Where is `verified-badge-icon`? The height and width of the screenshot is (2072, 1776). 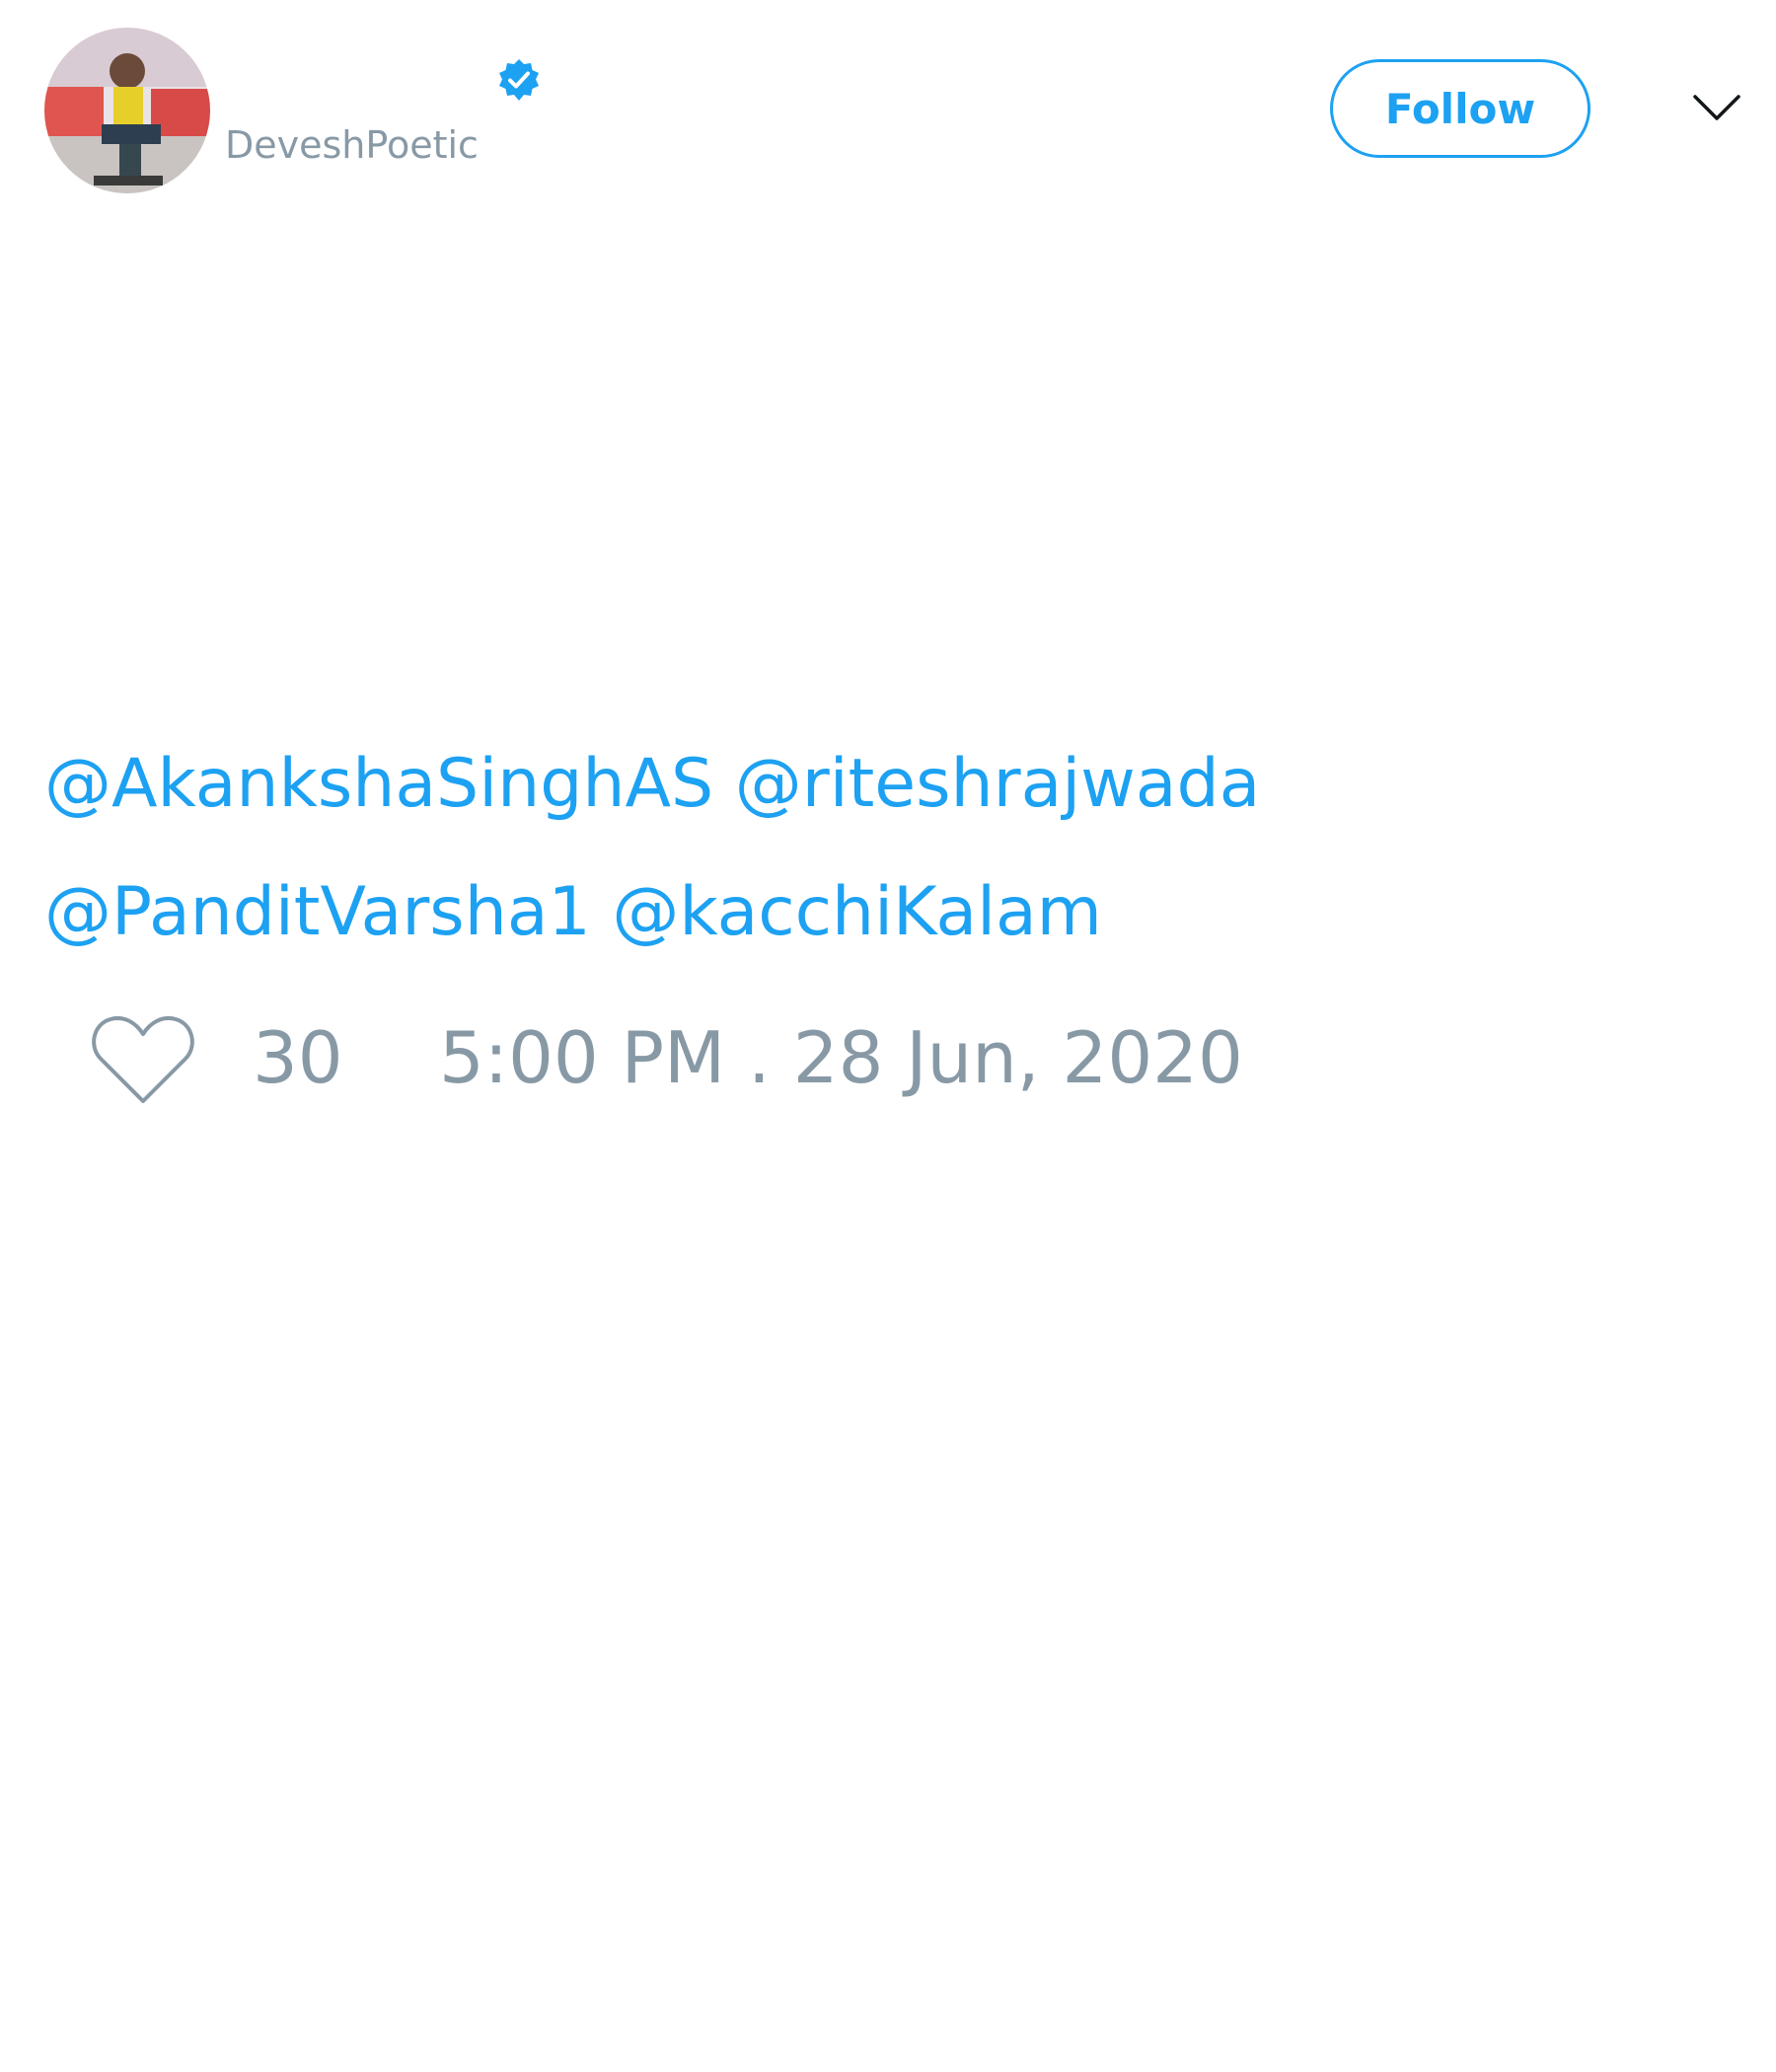 verified-badge-icon is located at coordinates (519, 80).